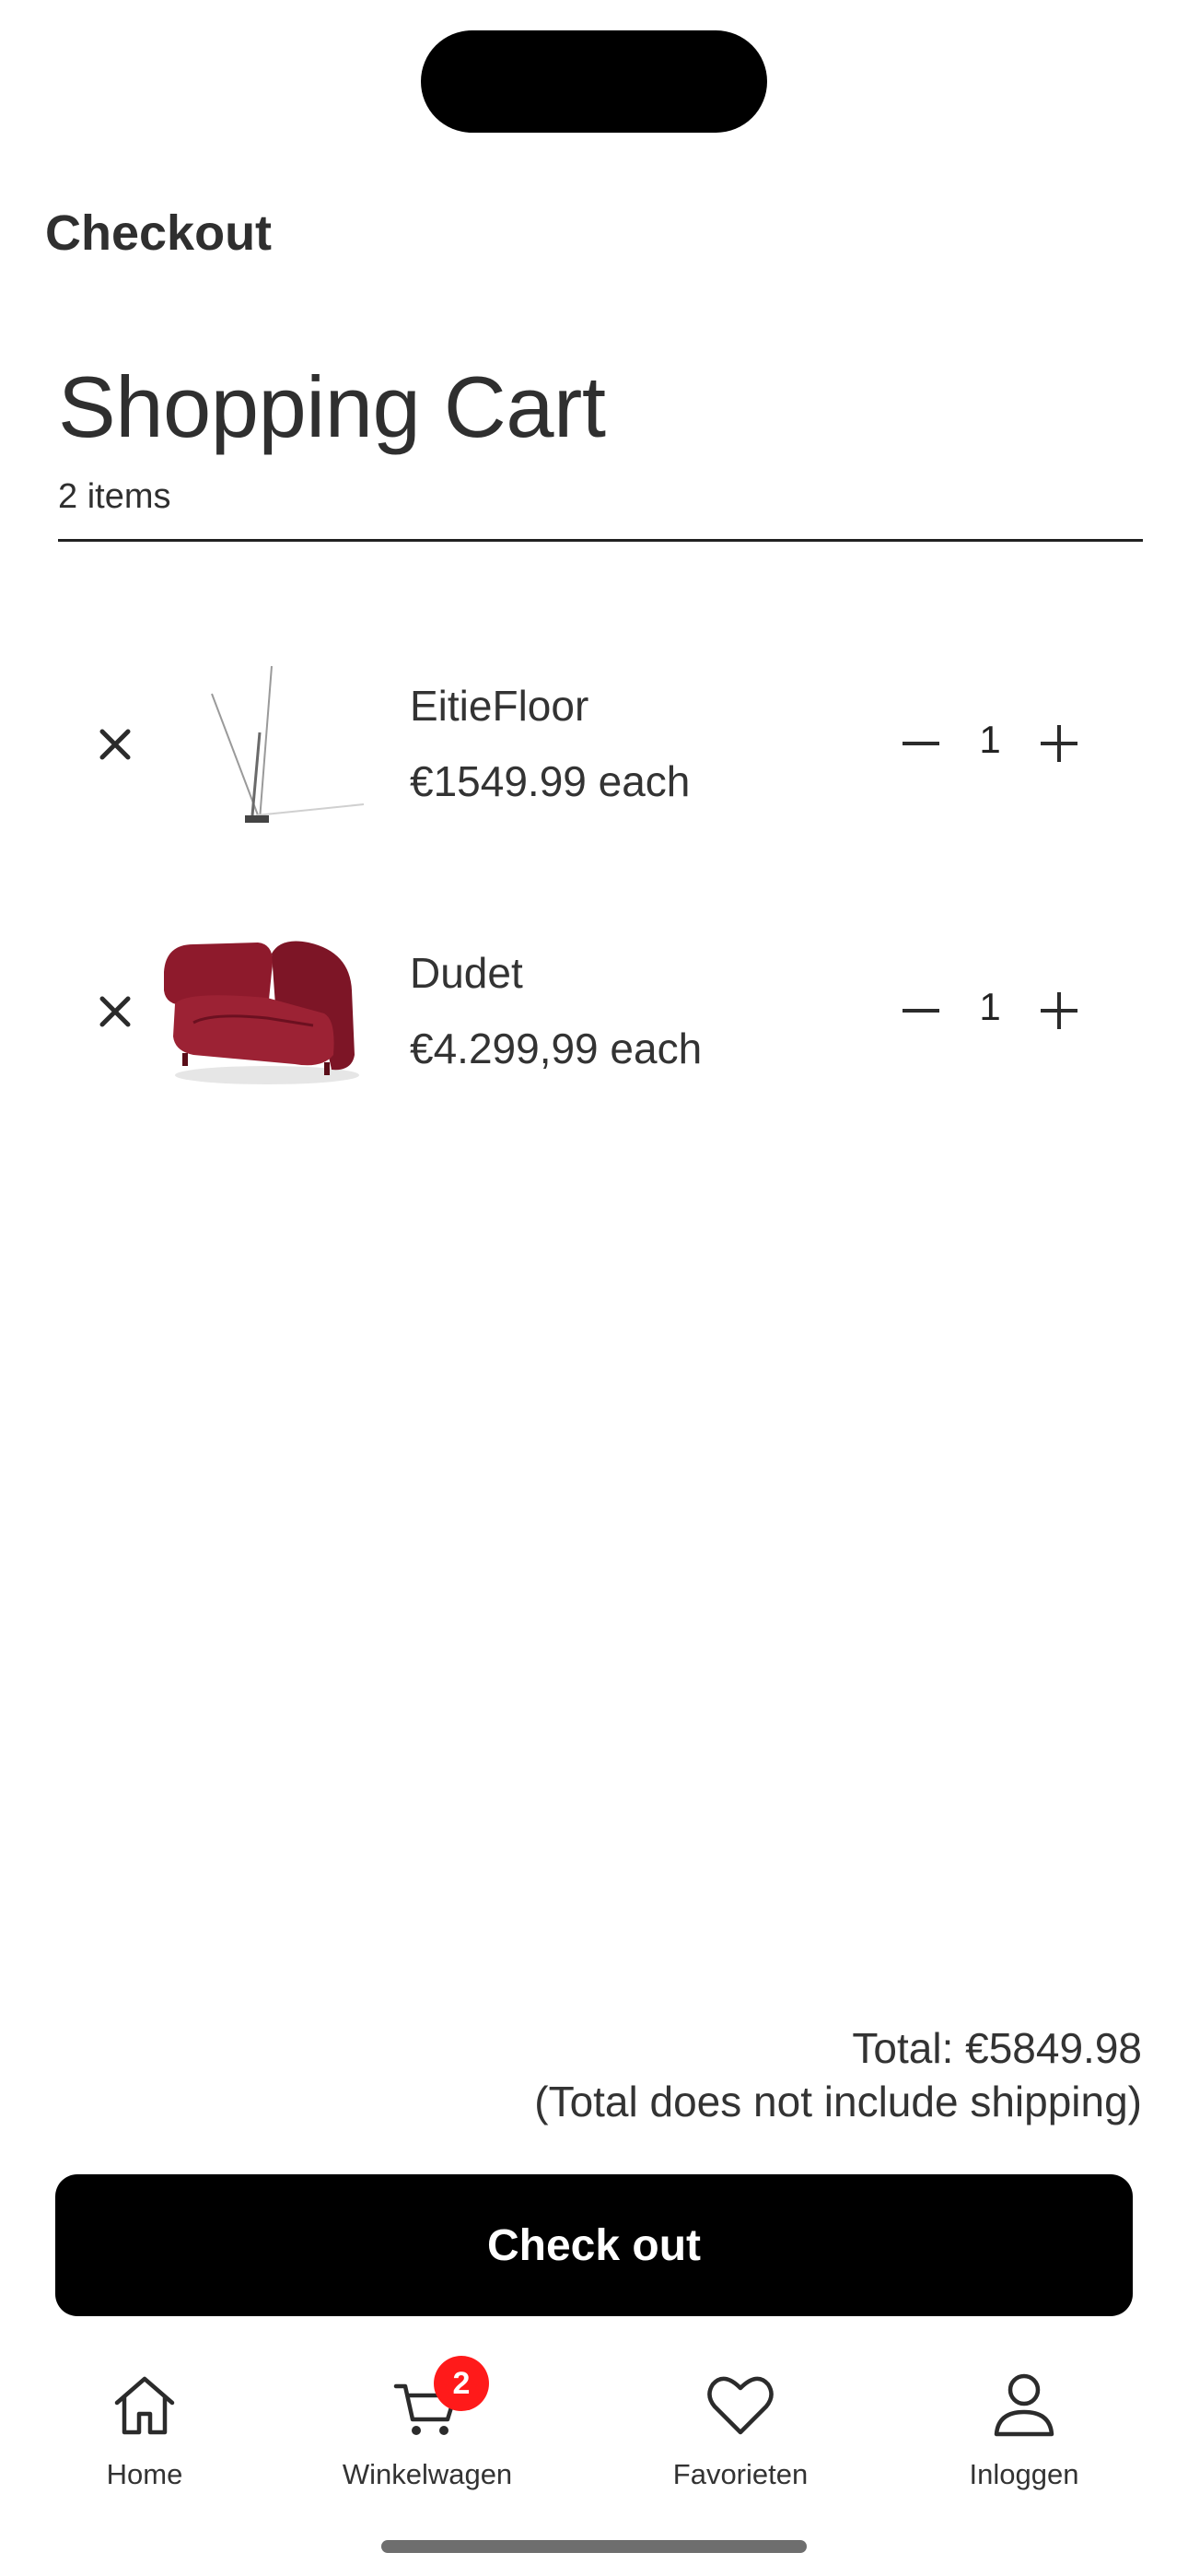  What do you see at coordinates (427, 2474) in the screenshot?
I see `tab-label: Winkelwagen` at bounding box center [427, 2474].